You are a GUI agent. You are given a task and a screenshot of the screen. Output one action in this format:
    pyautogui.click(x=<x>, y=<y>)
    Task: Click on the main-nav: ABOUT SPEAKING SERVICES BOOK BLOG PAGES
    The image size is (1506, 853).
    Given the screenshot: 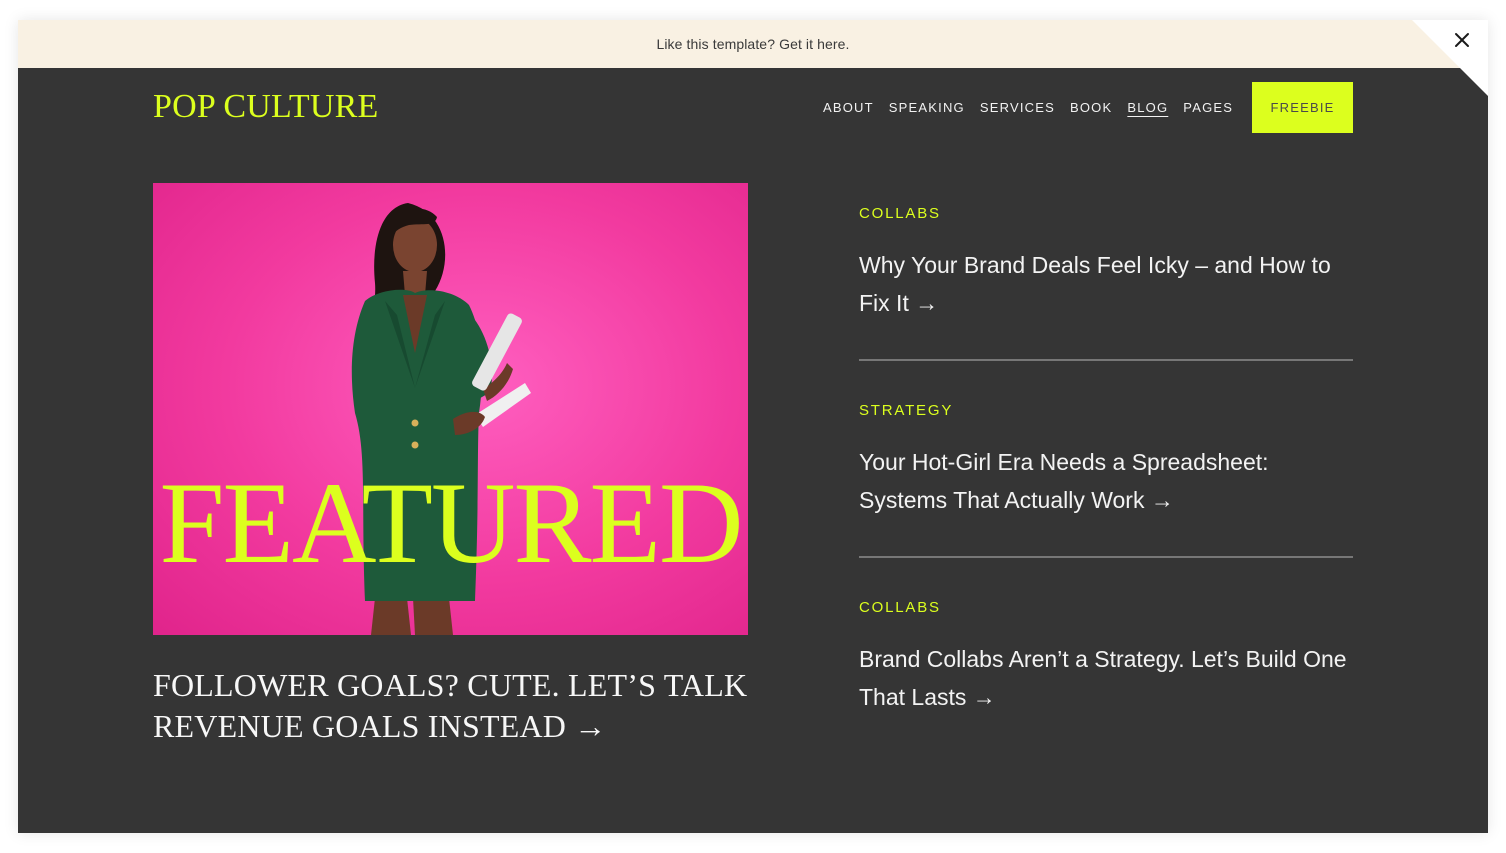 What is the action you would take?
    pyautogui.click(x=1028, y=107)
    